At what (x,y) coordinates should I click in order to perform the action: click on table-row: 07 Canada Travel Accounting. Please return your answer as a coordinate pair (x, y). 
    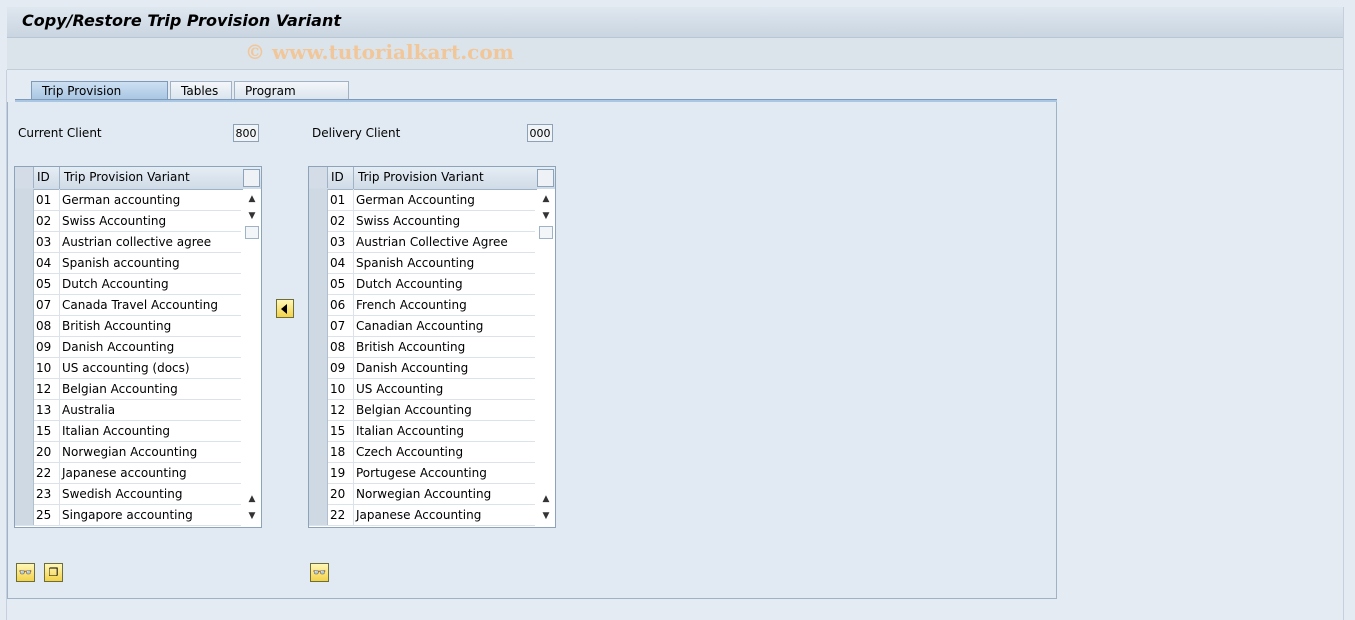
    Looking at the image, I should click on (128, 305).